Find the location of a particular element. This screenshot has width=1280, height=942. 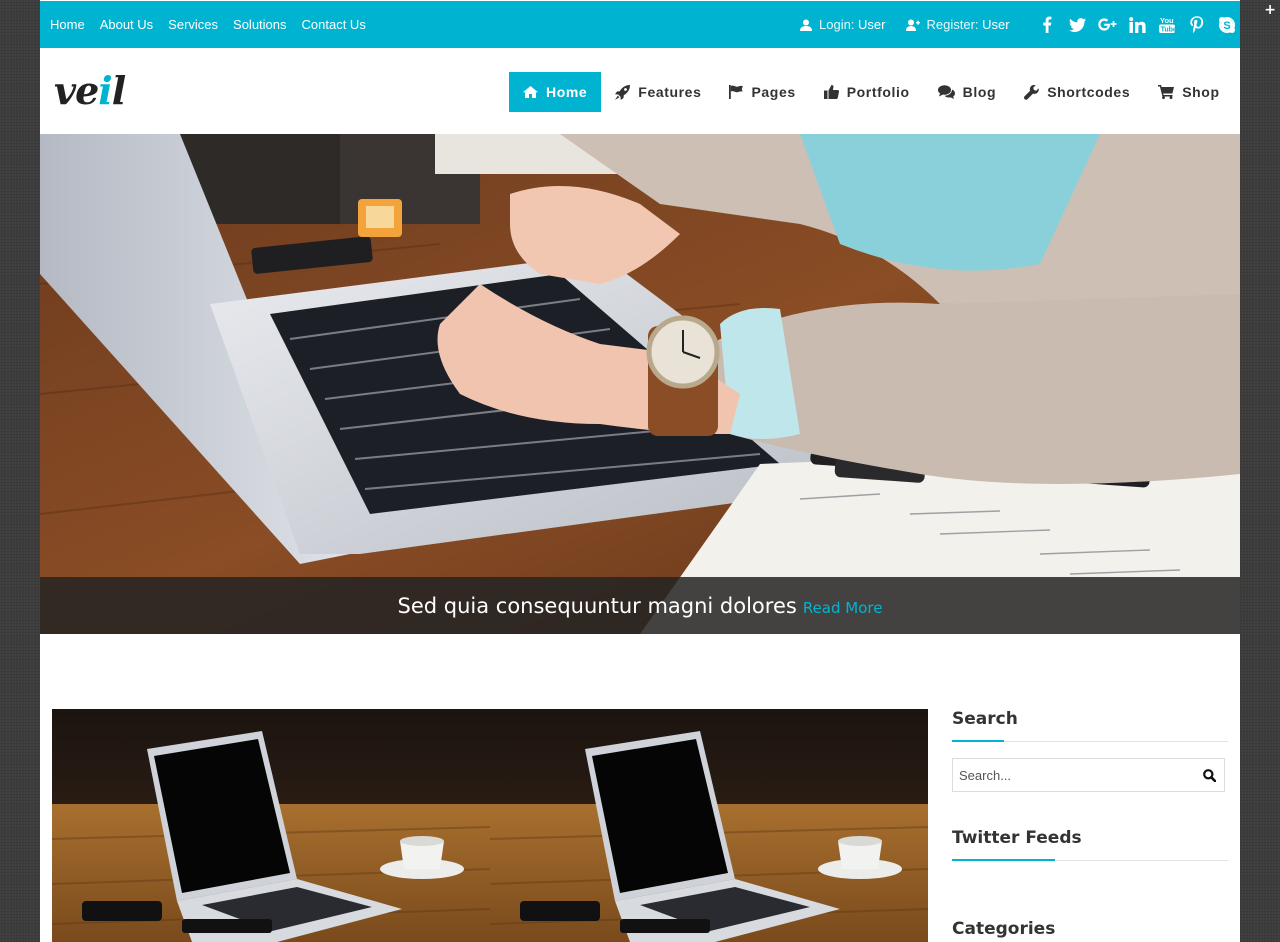

top-nav-home: Home is located at coordinates (67, 24).